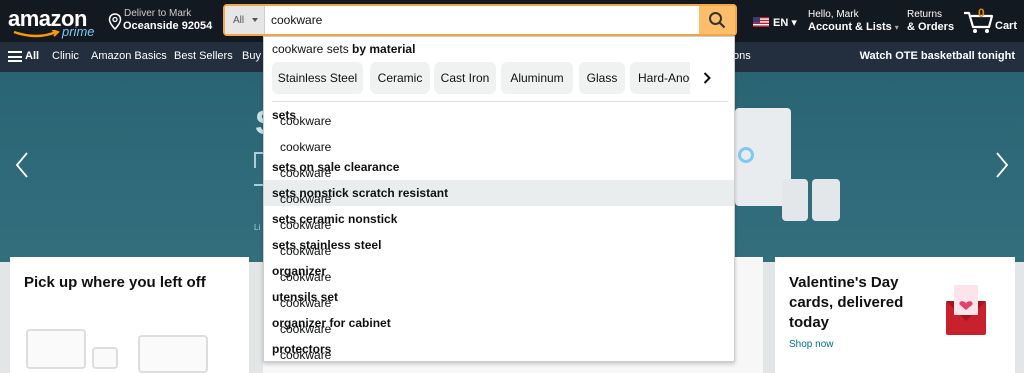 The height and width of the screenshot is (373, 1024). I want to click on returns-orders-link: Returns & Orders, so click(930, 21).